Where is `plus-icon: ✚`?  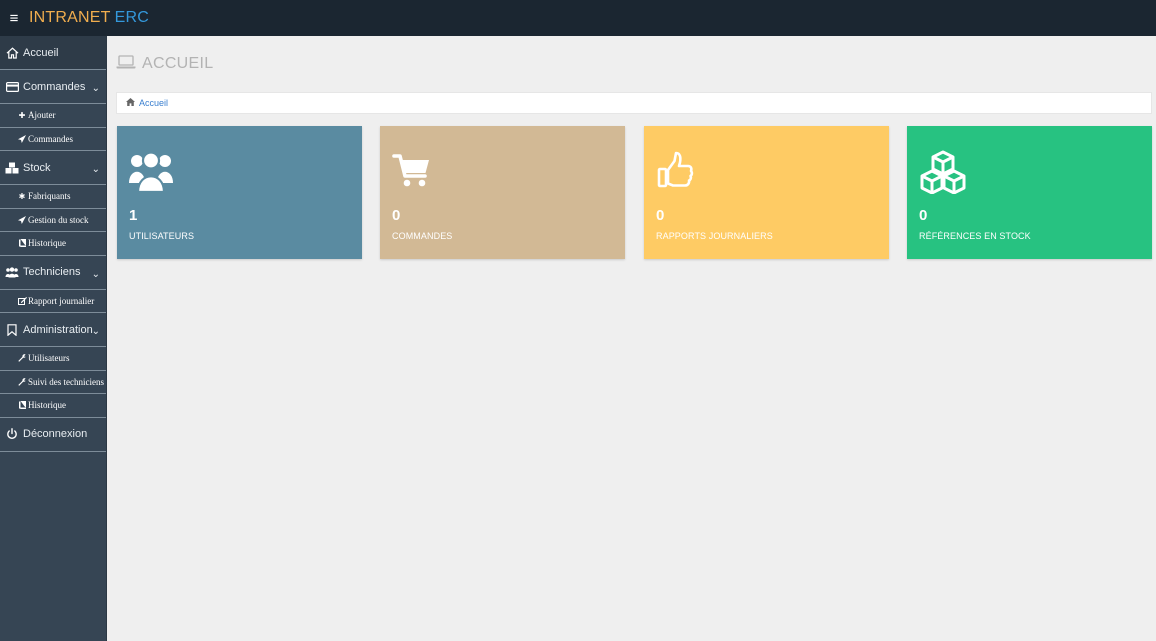 plus-icon: ✚ is located at coordinates (22, 115).